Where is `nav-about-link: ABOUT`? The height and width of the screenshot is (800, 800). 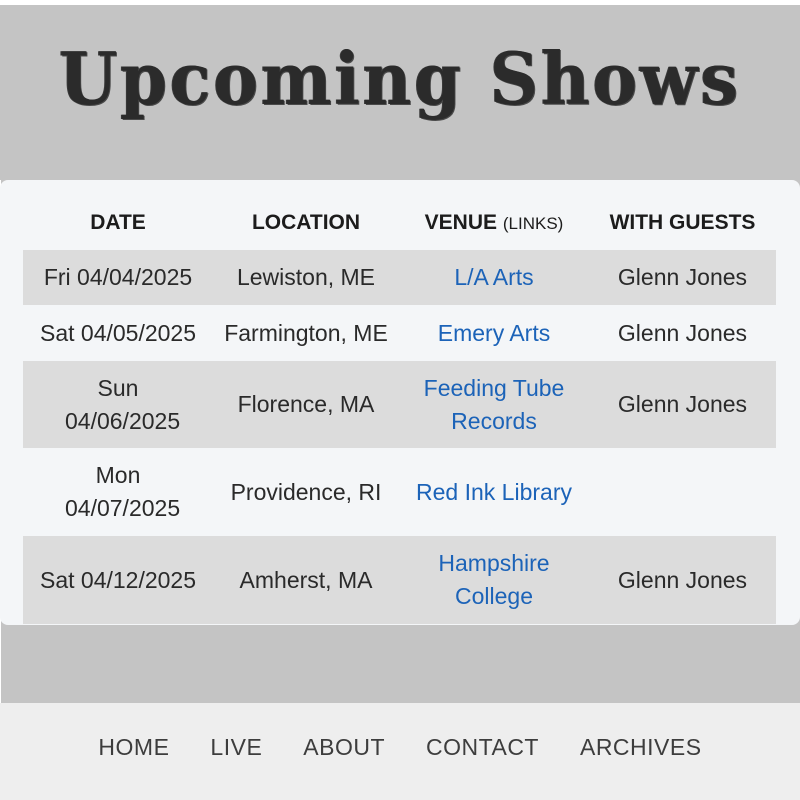
nav-about-link: ABOUT is located at coordinates (344, 747).